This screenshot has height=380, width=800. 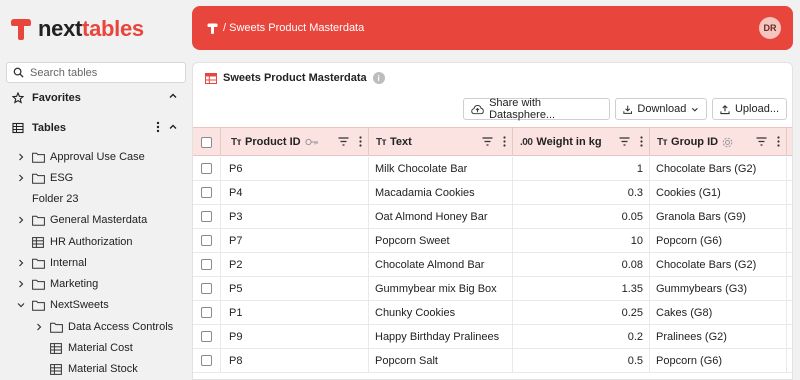 I want to click on cell-text: Macadamia Cookies, so click(x=441, y=192).